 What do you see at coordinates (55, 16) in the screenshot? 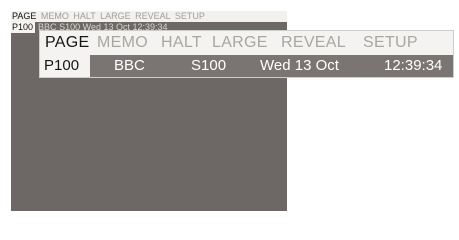
I see `small-menu-item-memo: MEMO` at bounding box center [55, 16].